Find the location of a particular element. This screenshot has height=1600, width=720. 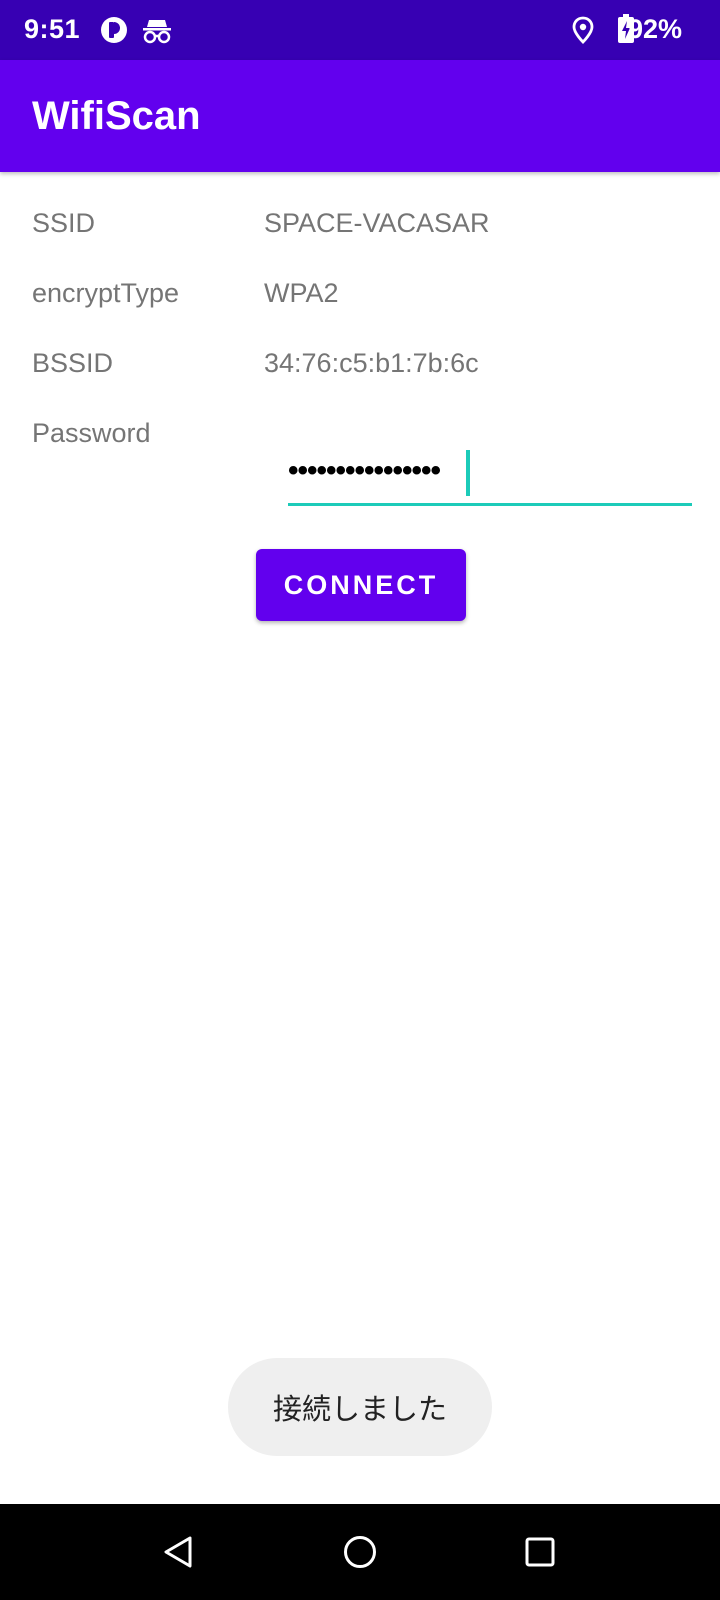

battery-percentage: 92% is located at coordinates (654, 29).